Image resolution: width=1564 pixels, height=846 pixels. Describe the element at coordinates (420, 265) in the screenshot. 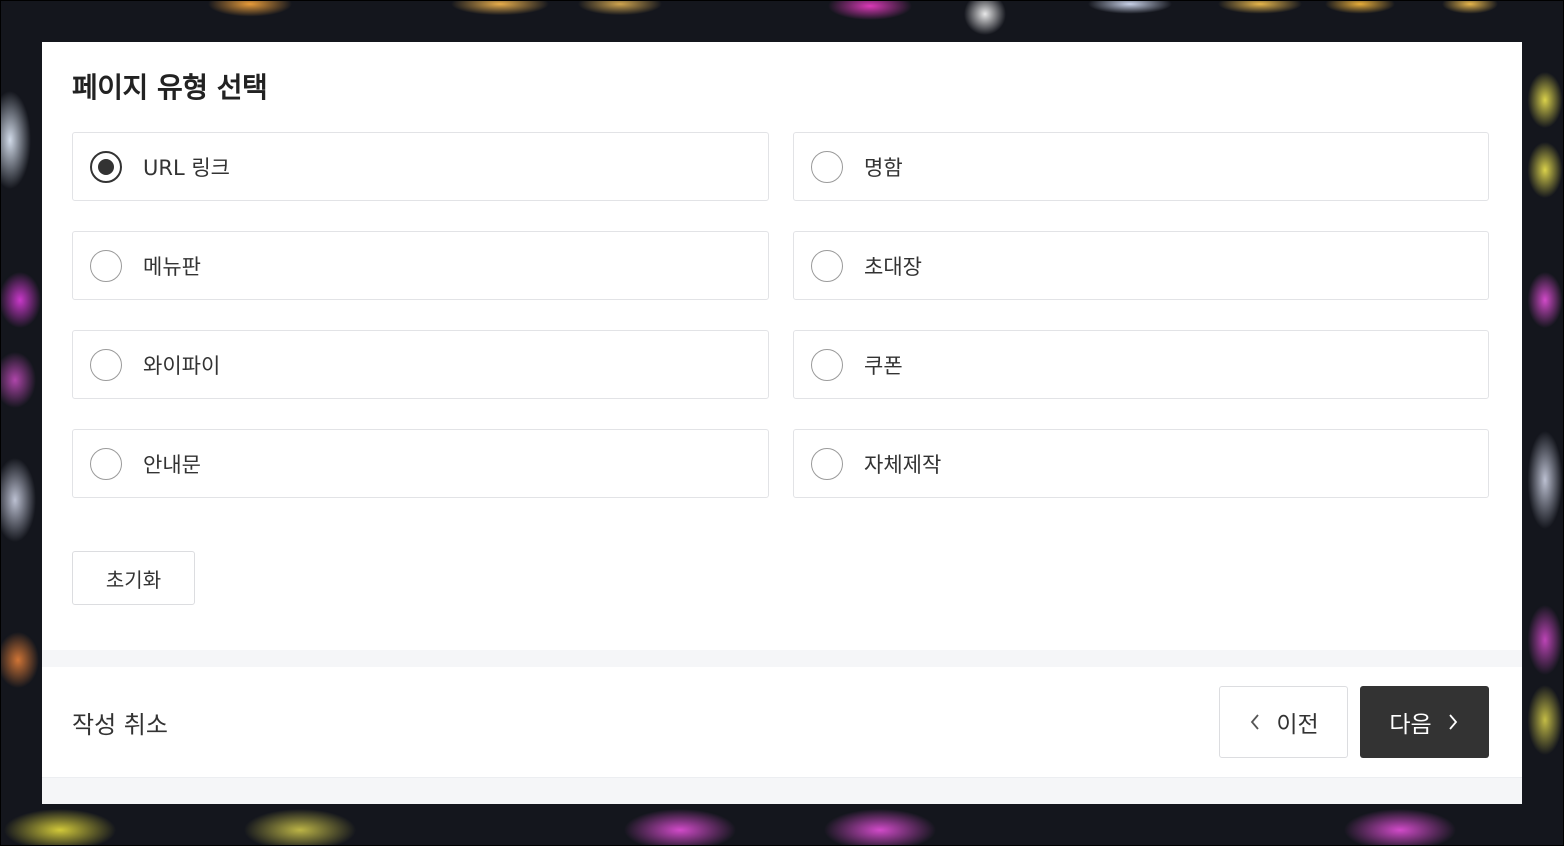

I see `option-menu-board: 메뉴판` at that location.